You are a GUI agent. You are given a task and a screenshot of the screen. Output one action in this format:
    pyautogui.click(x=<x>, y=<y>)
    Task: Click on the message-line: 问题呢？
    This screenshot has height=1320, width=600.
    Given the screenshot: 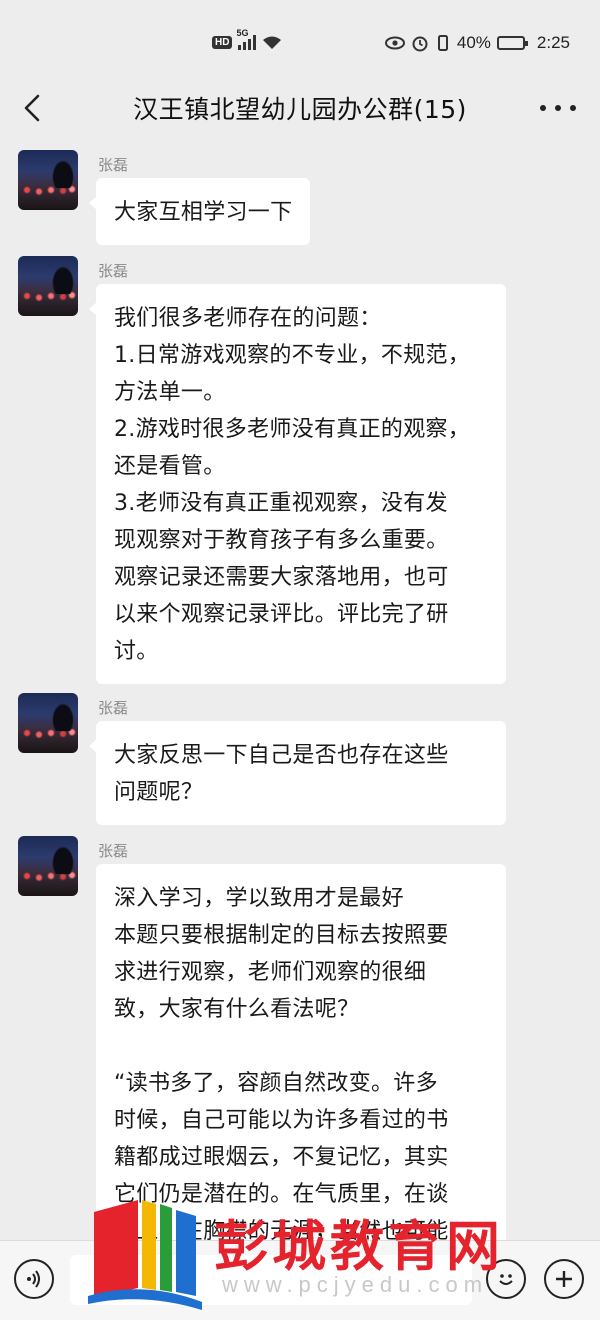 What is the action you would take?
    pyautogui.click(x=159, y=792)
    